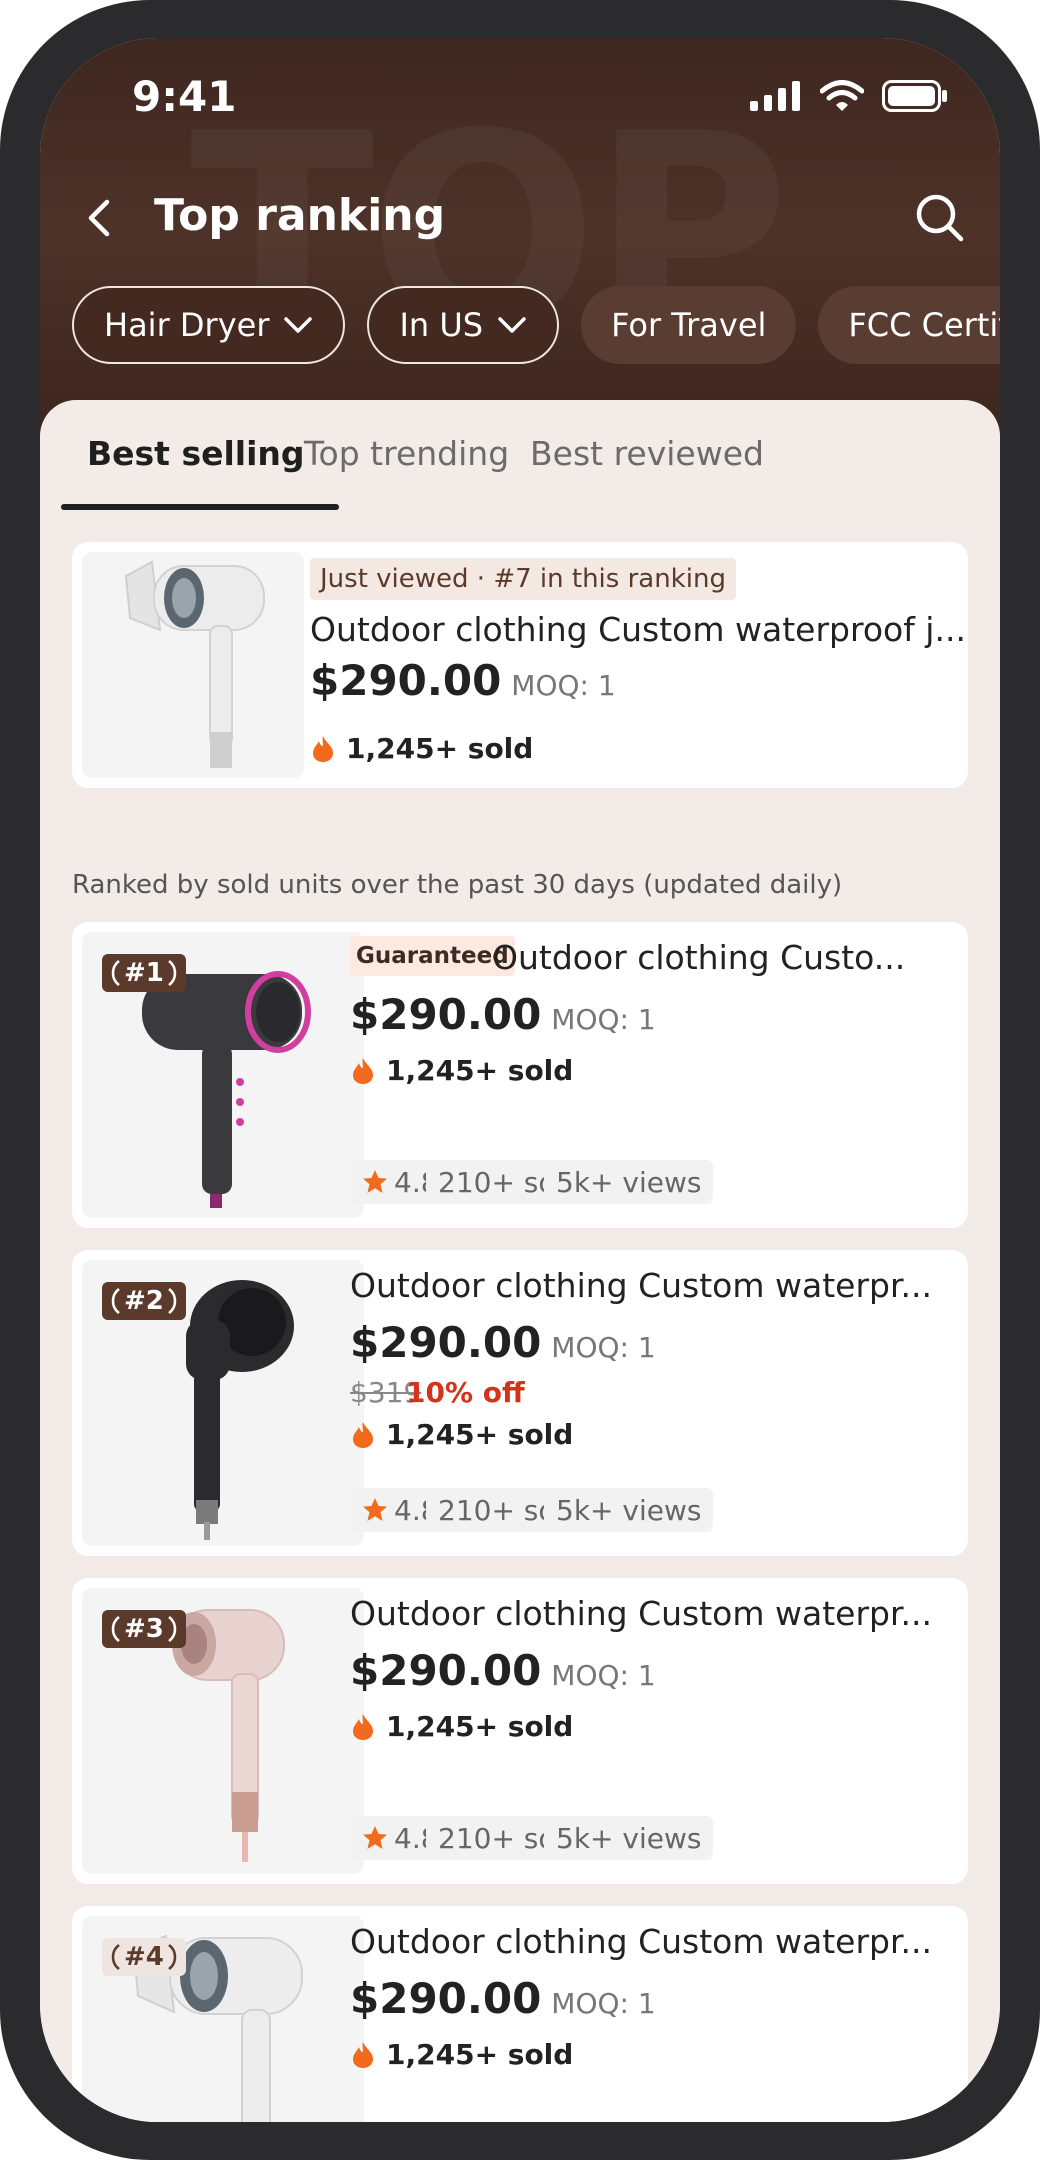 The width and height of the screenshot is (1040, 2160). Describe the element at coordinates (100, 218) in the screenshot. I see `back-arrow-icon` at that location.